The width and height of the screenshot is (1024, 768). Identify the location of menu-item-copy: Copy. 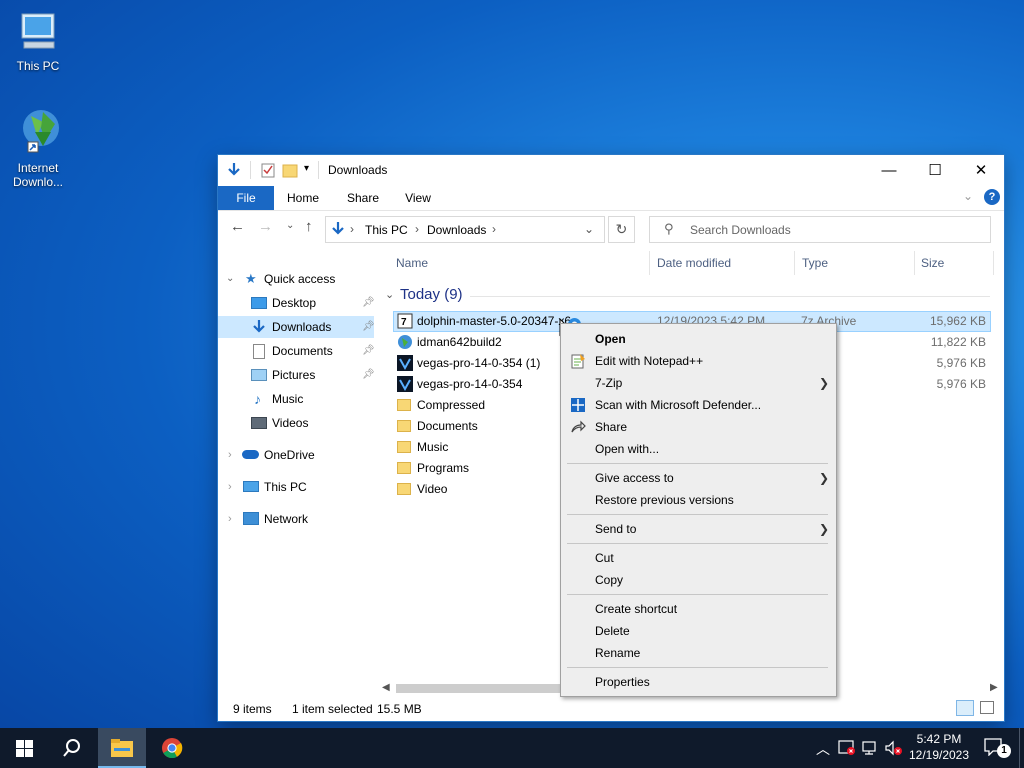
(698, 580).